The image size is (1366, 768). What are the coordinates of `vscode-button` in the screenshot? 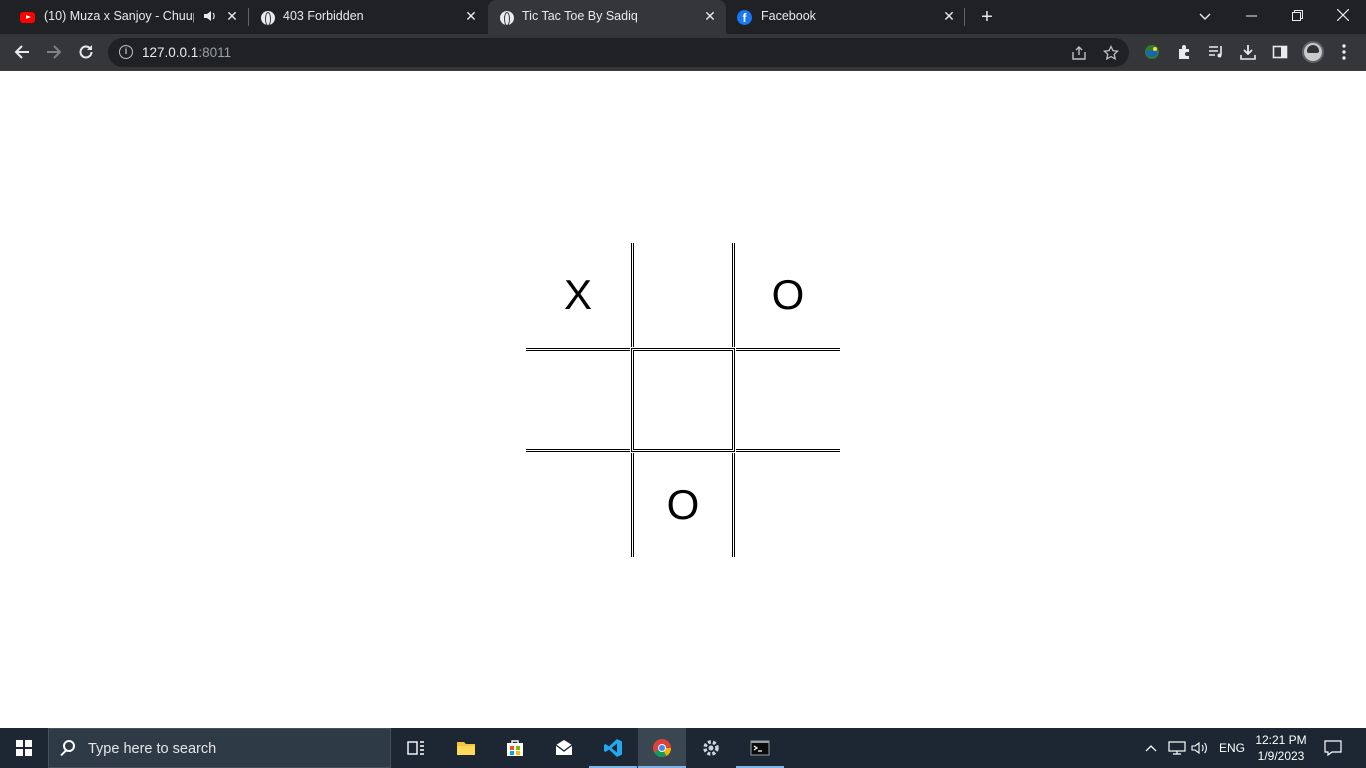 It's located at (613, 748).